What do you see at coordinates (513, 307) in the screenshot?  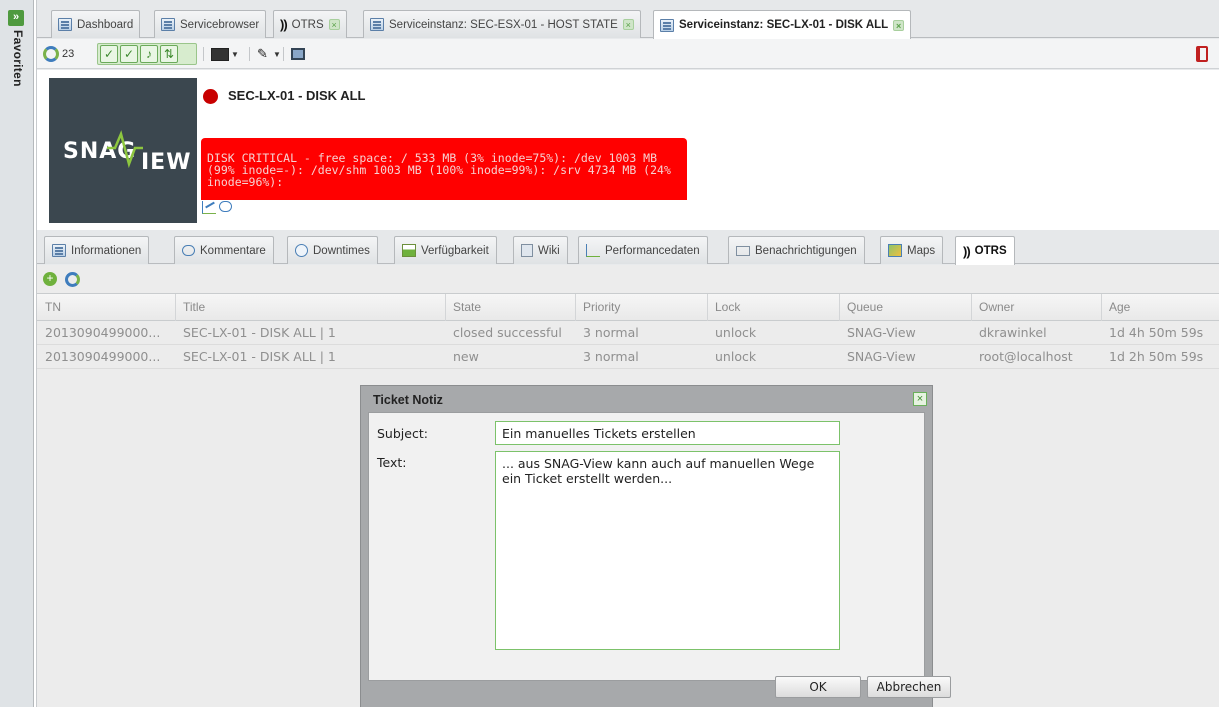 I see `column-header-state: State` at bounding box center [513, 307].